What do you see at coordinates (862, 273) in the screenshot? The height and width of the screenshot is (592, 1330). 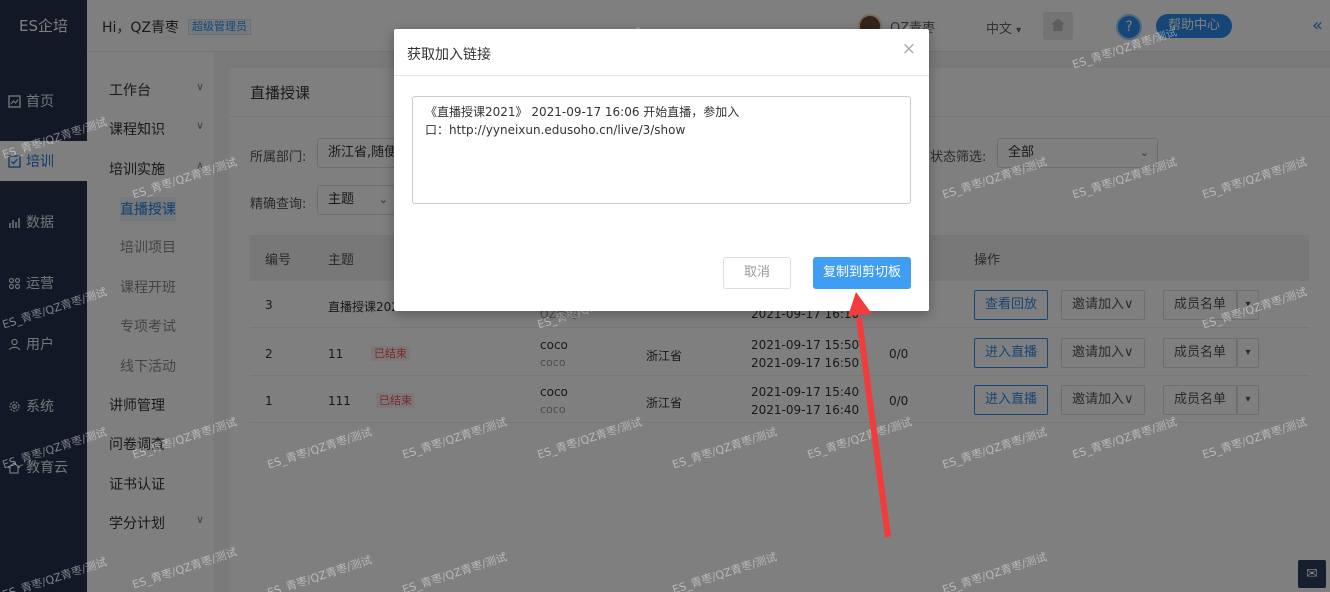 I see `copy-to-clipboard-button: 复制到剪切板` at bounding box center [862, 273].